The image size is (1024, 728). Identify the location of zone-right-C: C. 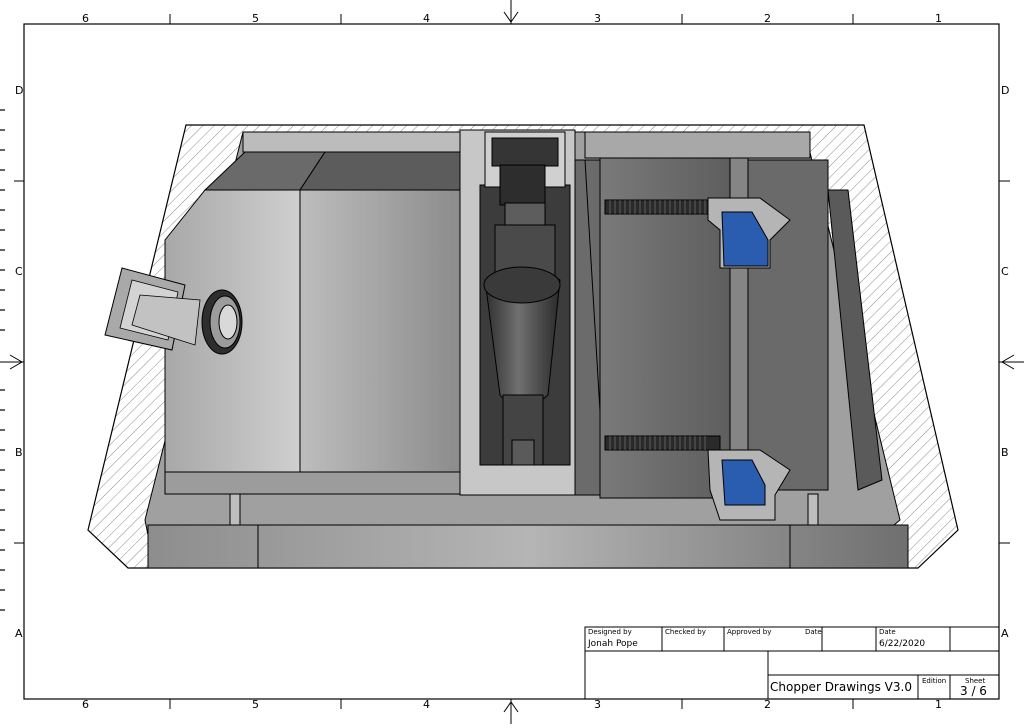
(1005, 271).